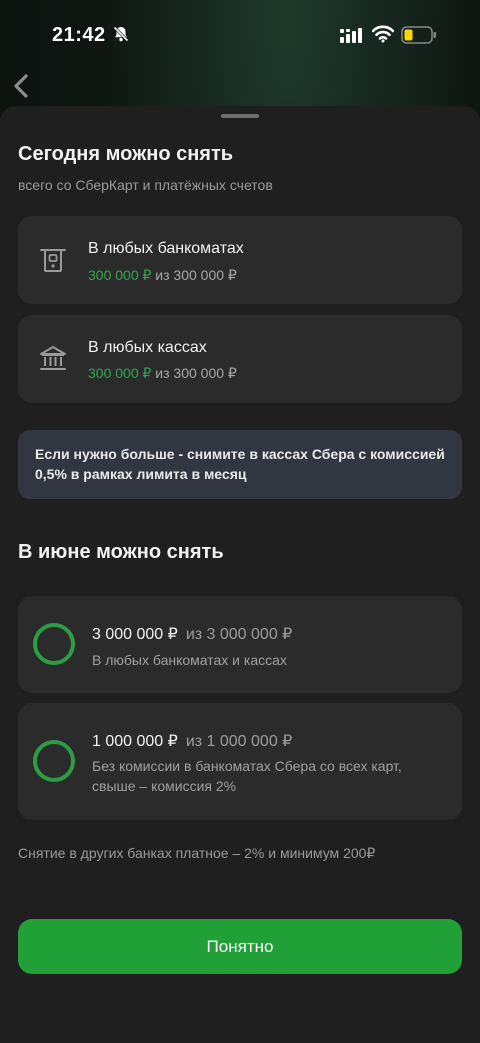 This screenshot has height=1043, width=480. I want to click on bell-off-icon, so click(121, 36).